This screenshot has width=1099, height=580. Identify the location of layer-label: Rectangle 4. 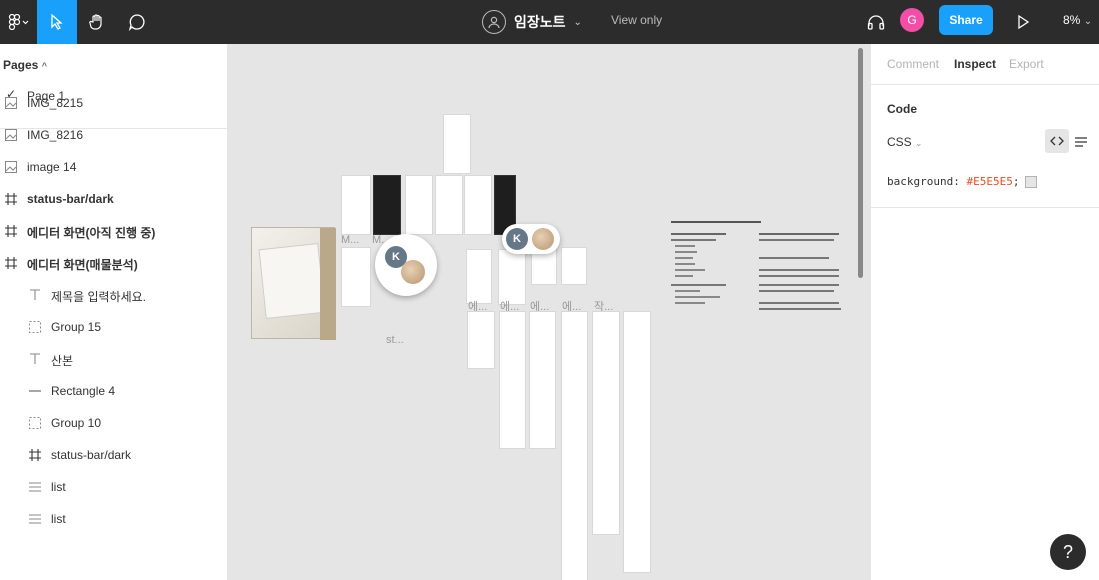
(83, 391).